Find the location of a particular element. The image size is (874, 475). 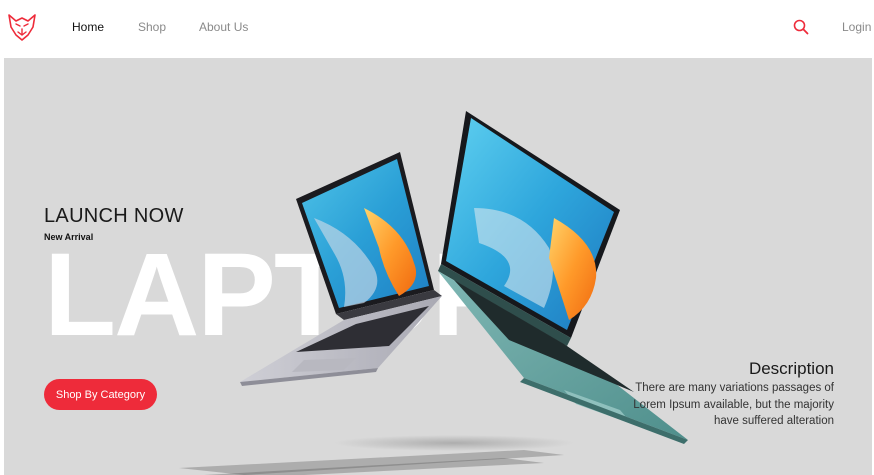

login-link: Login is located at coordinates (856, 27).